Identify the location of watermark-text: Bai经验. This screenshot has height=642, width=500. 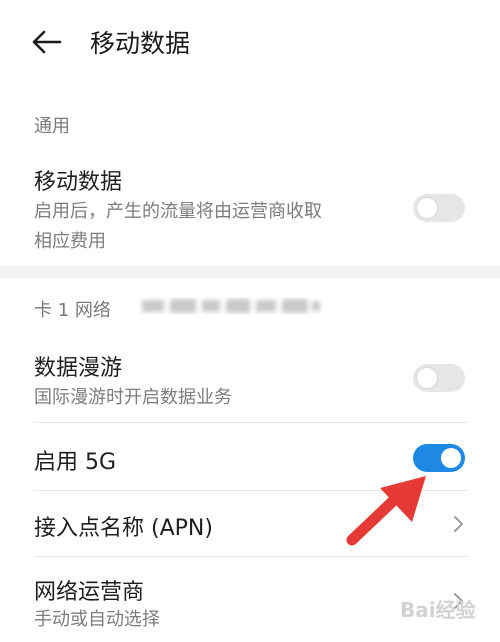
(438, 610).